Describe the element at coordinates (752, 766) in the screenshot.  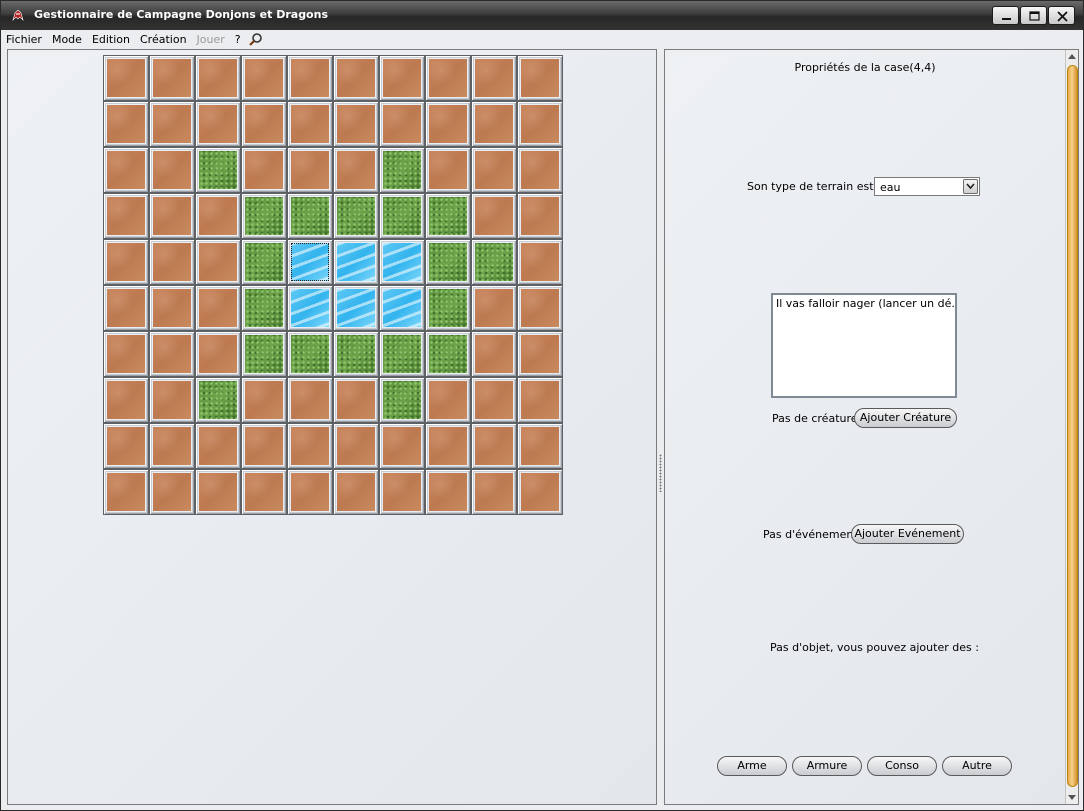
I see `arme-button: Arme` at that location.